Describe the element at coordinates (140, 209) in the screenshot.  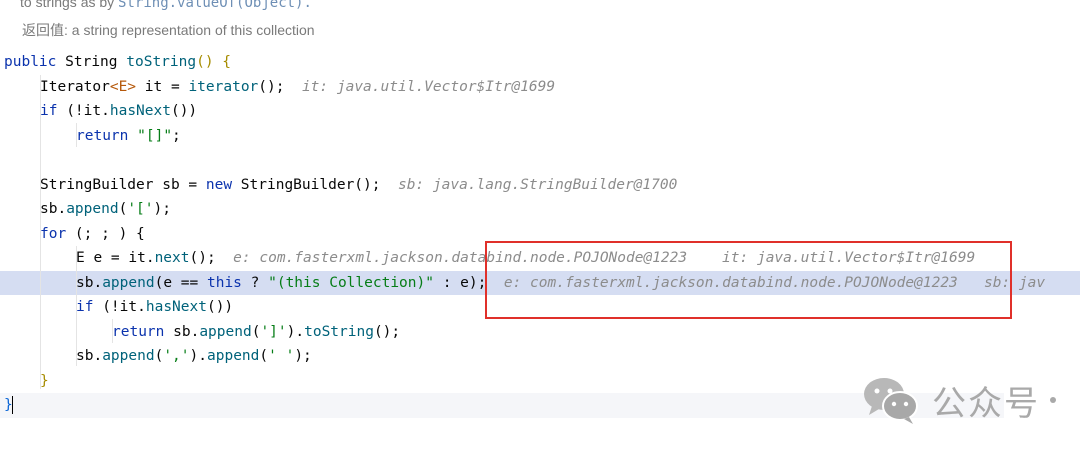
I see `char-literal: '['` at that location.